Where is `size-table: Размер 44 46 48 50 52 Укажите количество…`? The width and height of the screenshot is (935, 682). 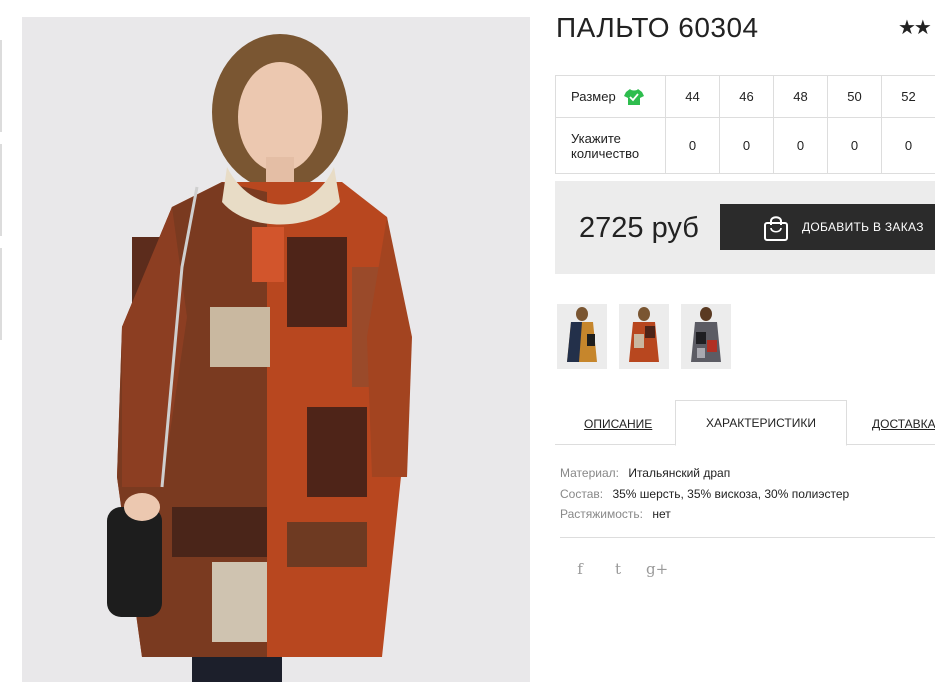
size-table: Размер 44 46 48 50 52 Укажите количество… is located at coordinates (745, 124).